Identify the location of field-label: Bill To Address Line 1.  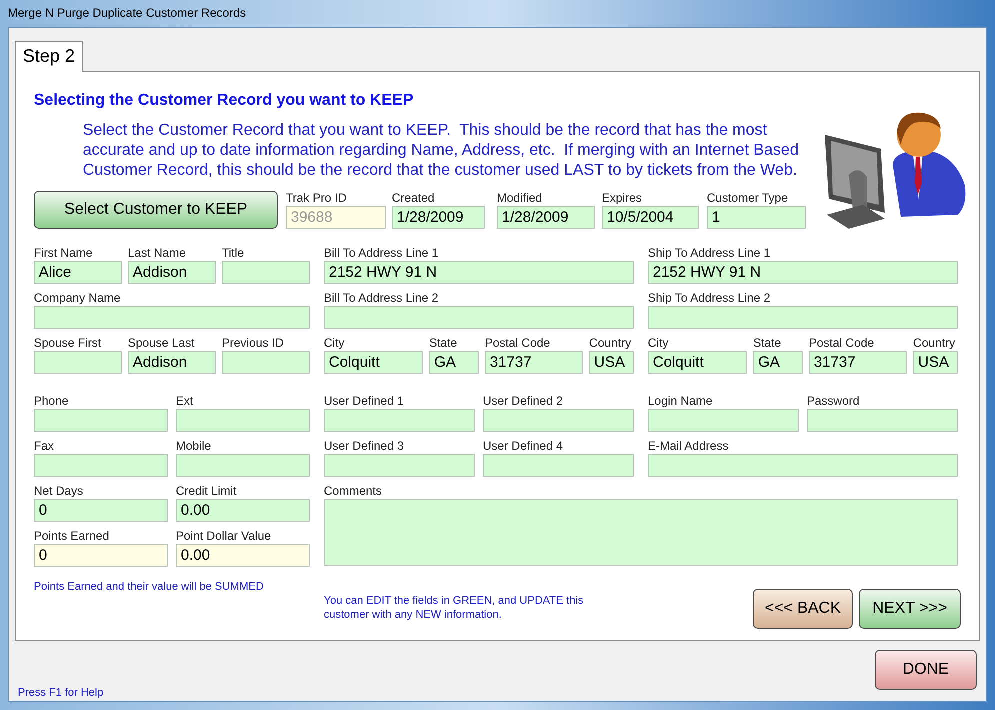
(382, 253).